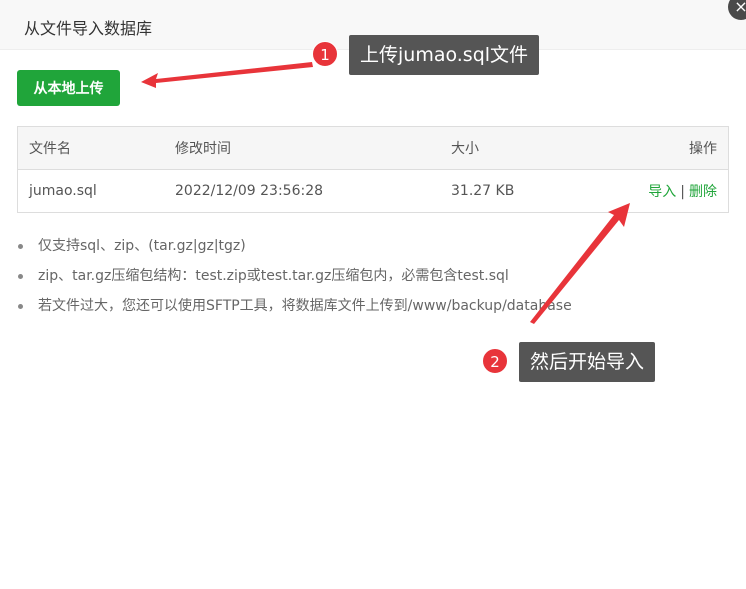  What do you see at coordinates (587, 362) in the screenshot?
I see `annotation-callout-2: 然后开始导入` at bounding box center [587, 362].